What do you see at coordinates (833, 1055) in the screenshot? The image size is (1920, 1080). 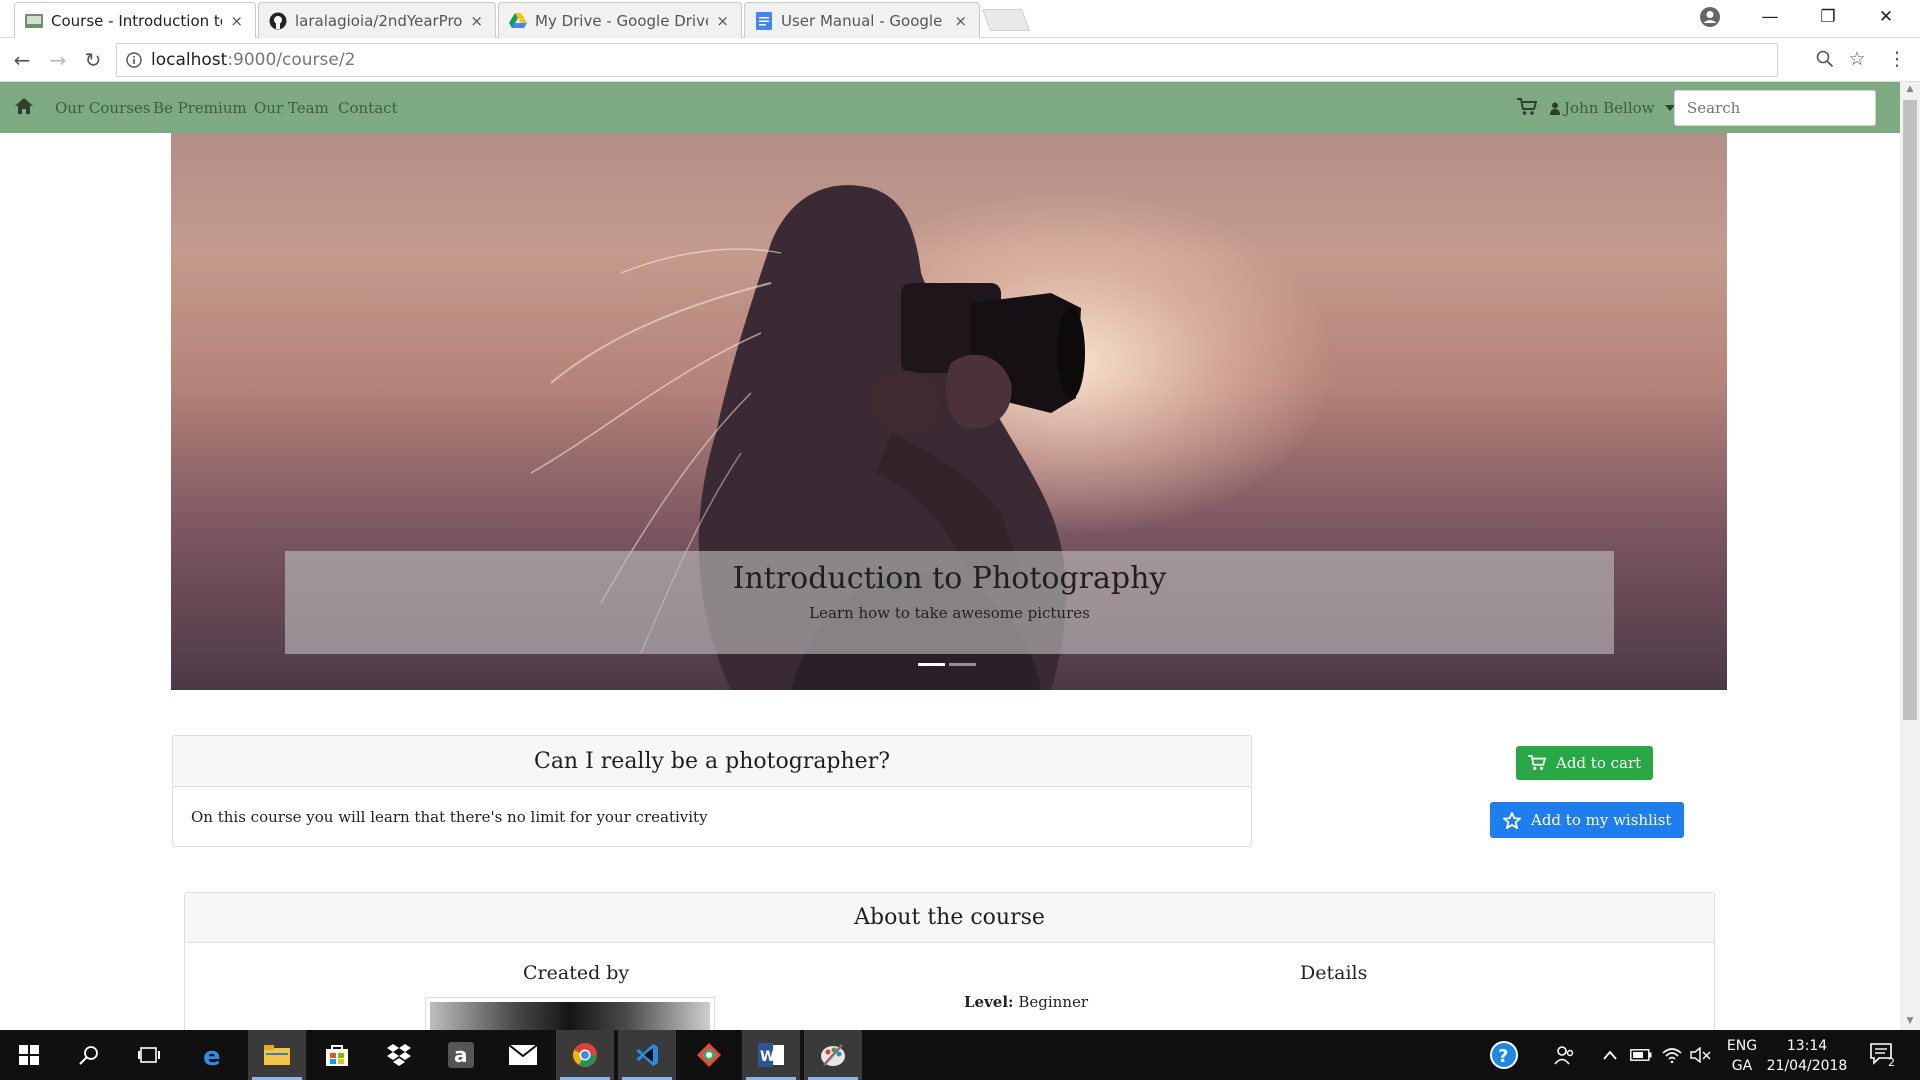 I see `paint-icon` at bounding box center [833, 1055].